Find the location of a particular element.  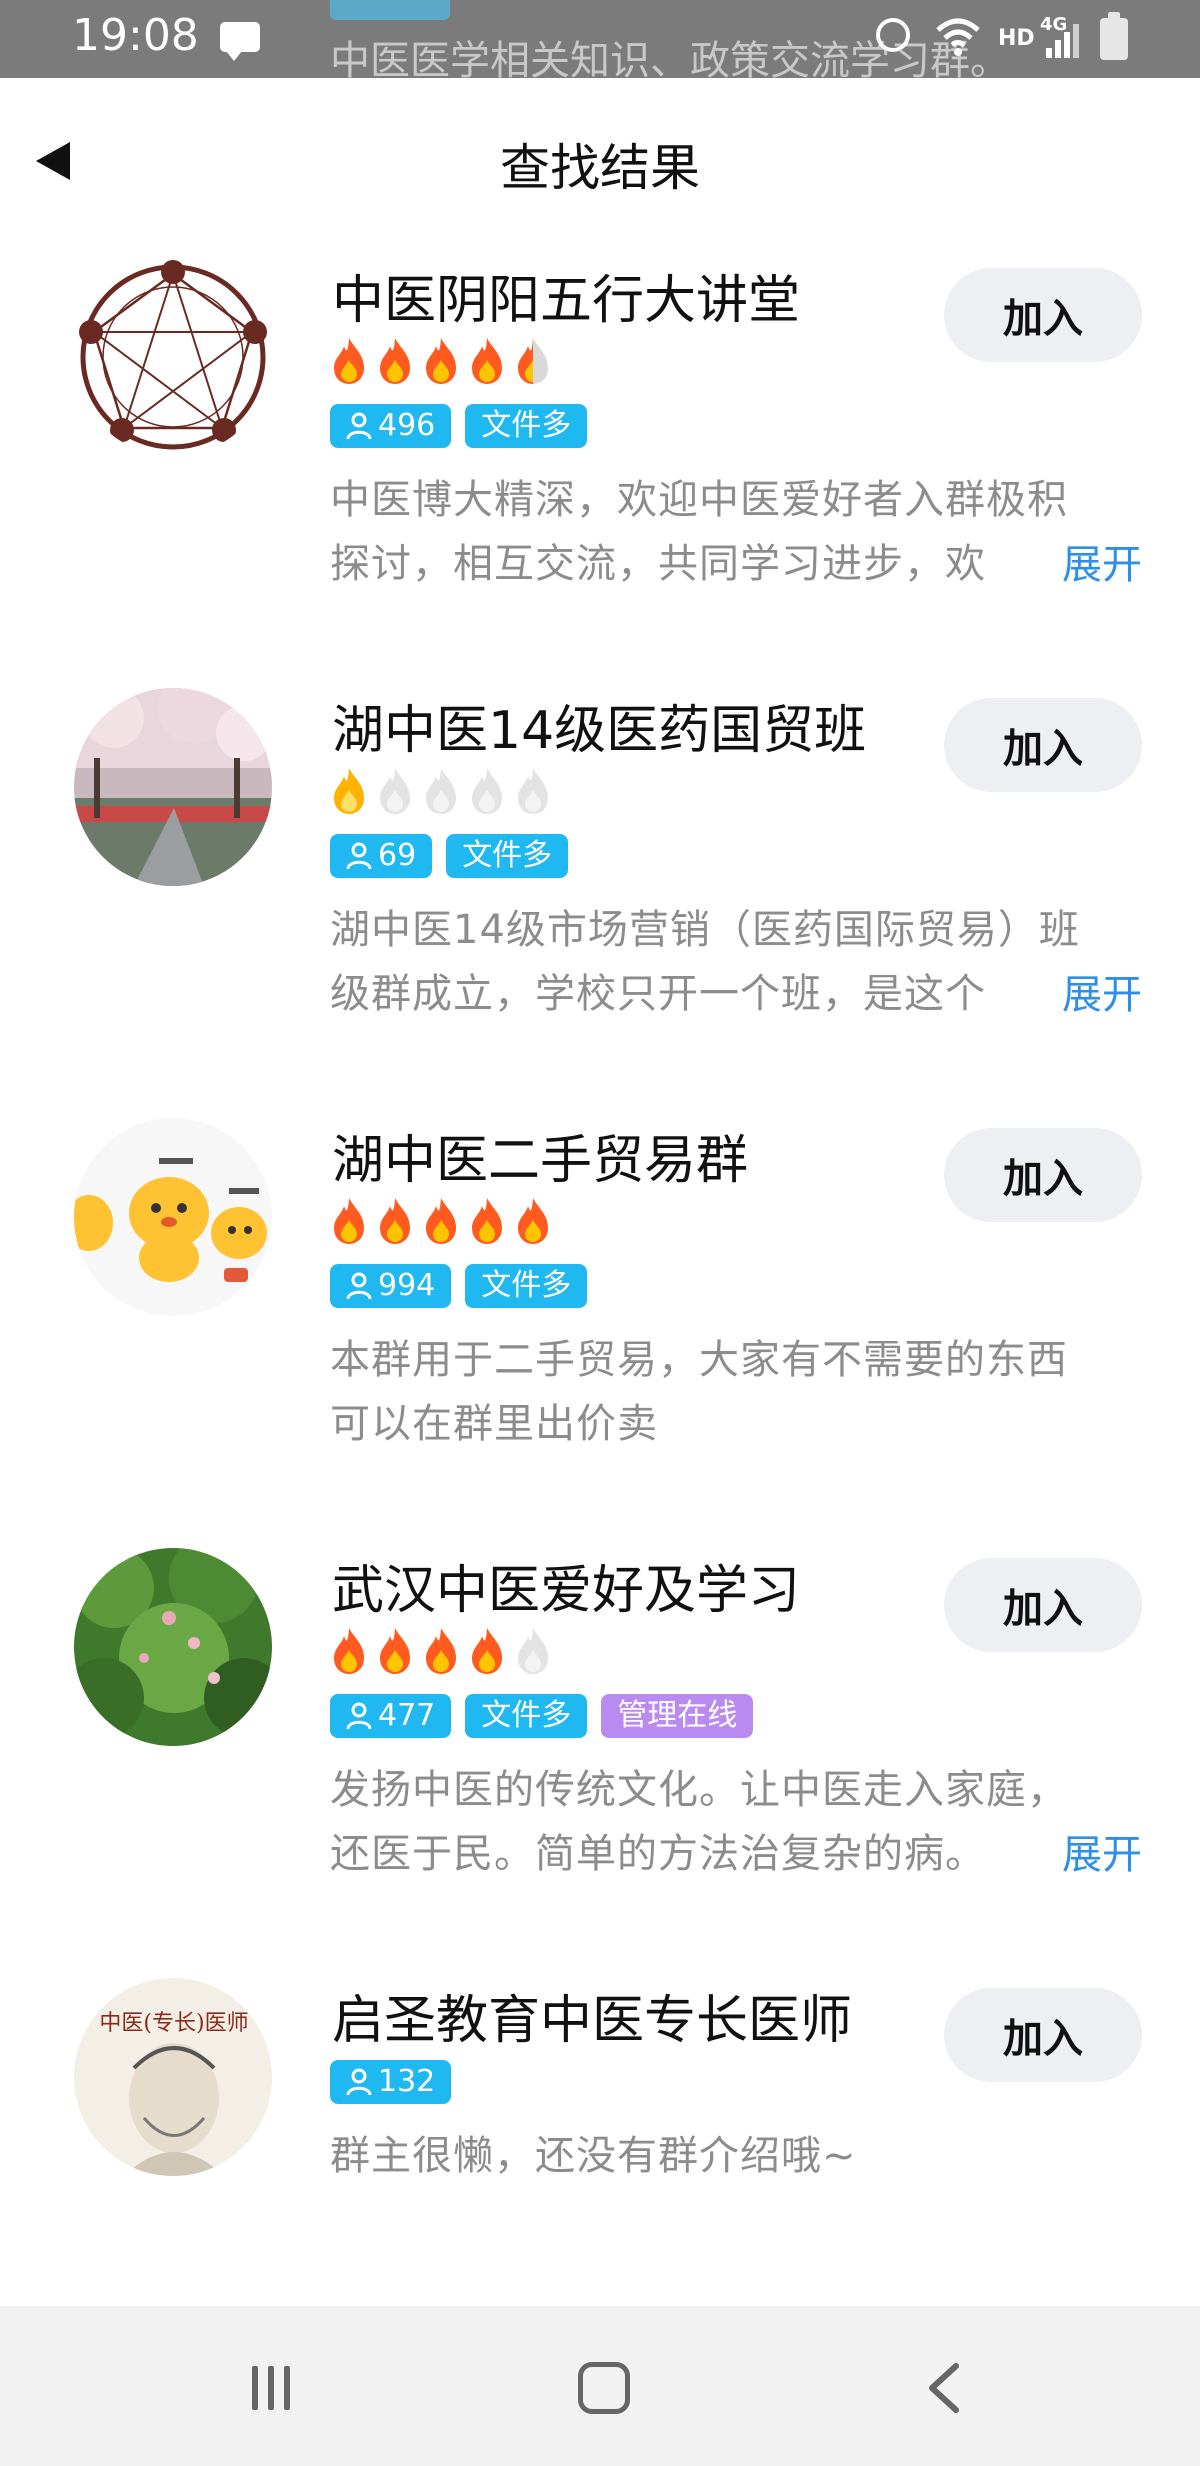

member-count-badge: 477 is located at coordinates (391, 1716).